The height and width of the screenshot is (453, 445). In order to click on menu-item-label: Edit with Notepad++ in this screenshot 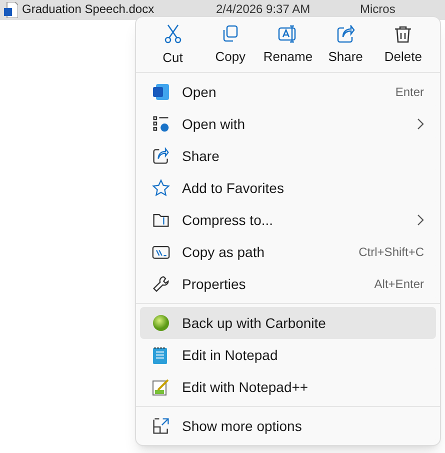, I will do `click(246, 387)`.